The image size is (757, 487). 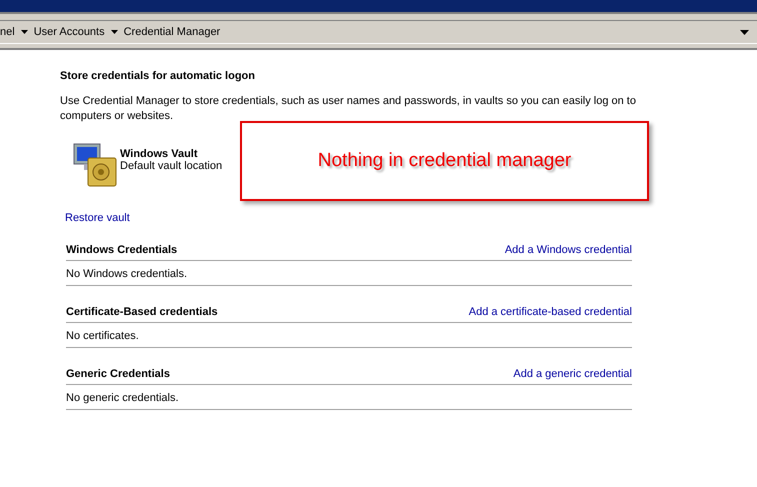 I want to click on add-credential-link: Add a Windows credential, so click(x=568, y=250).